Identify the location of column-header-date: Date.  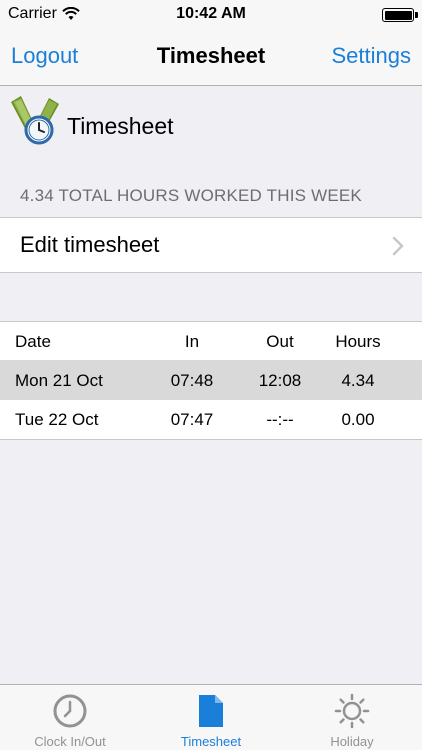
(33, 341).